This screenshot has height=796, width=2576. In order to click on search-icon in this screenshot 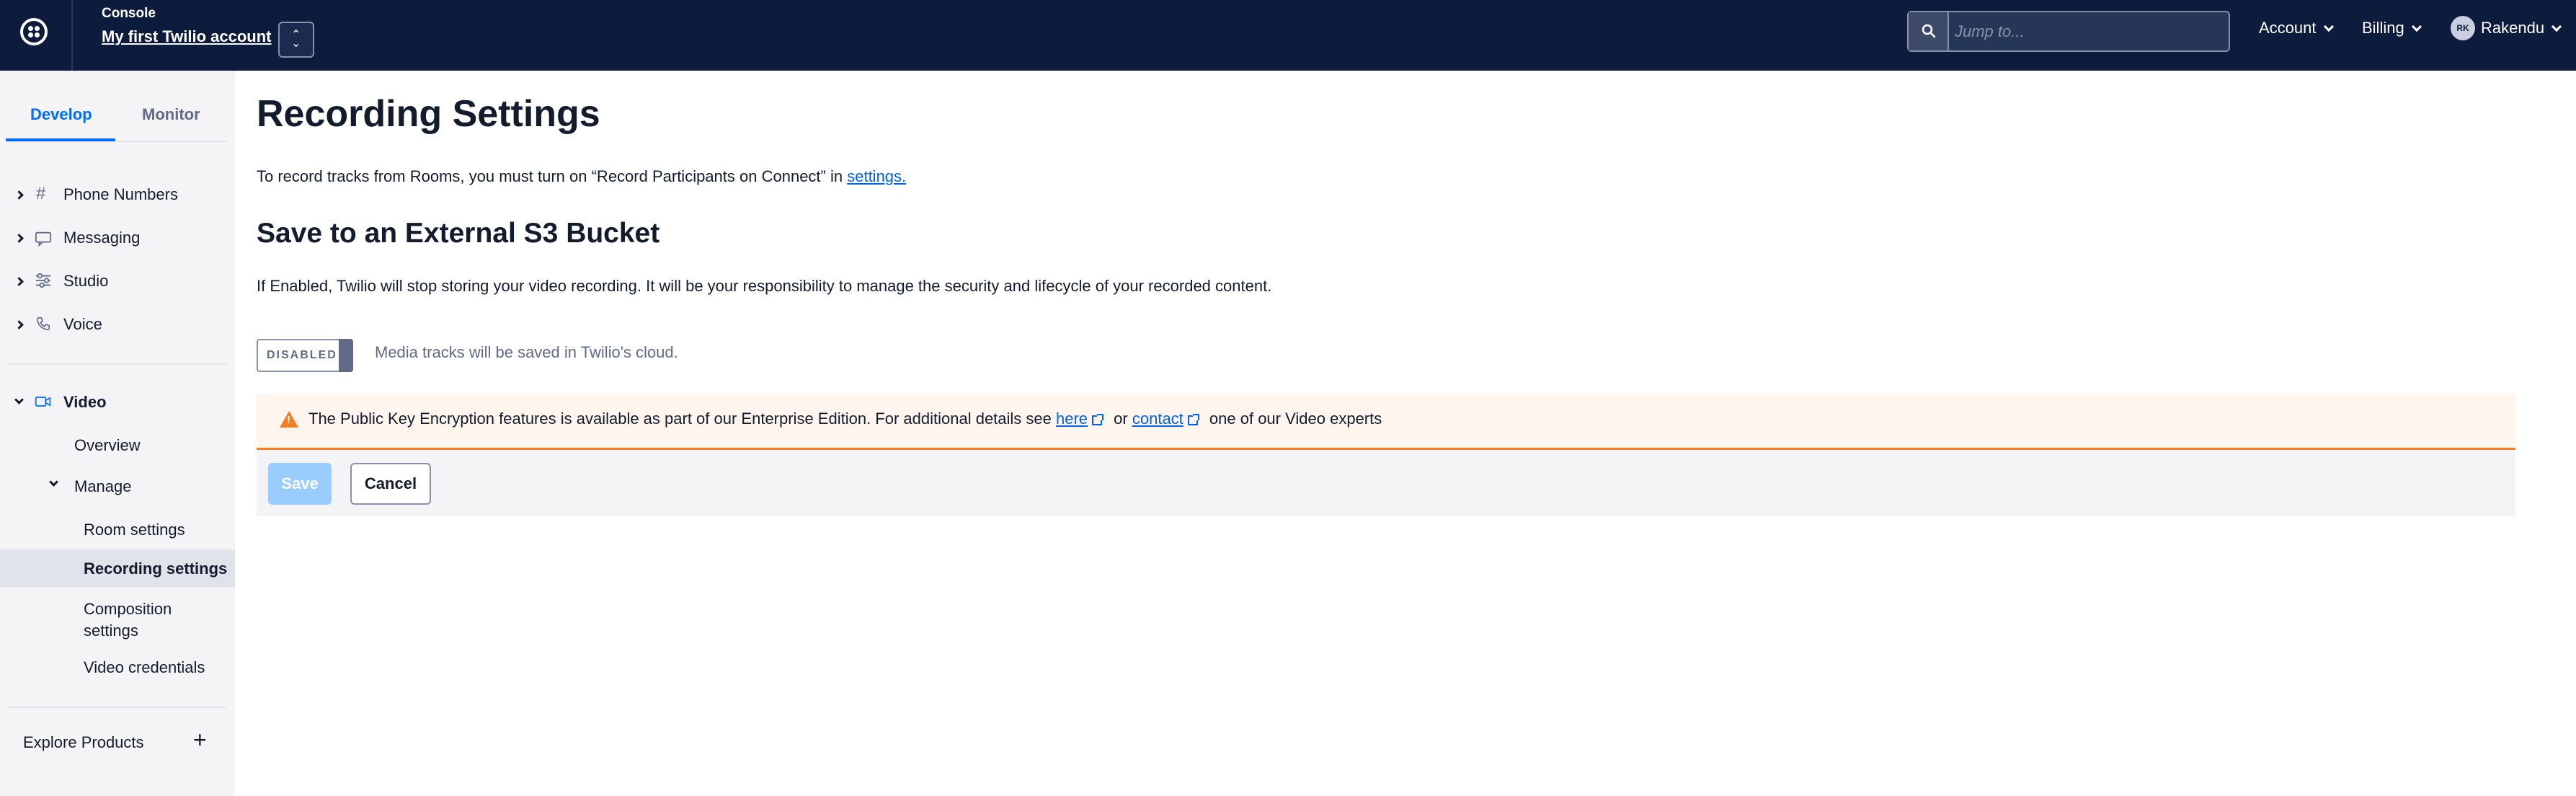, I will do `click(1929, 31)`.